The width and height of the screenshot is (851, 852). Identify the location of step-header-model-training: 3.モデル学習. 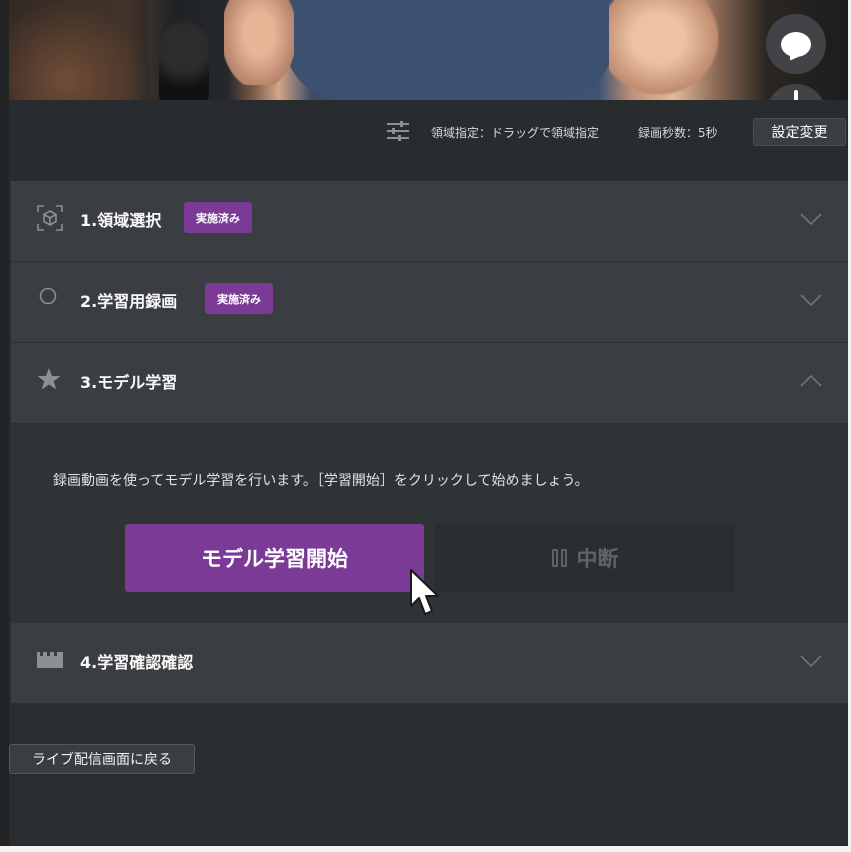
(429, 383).